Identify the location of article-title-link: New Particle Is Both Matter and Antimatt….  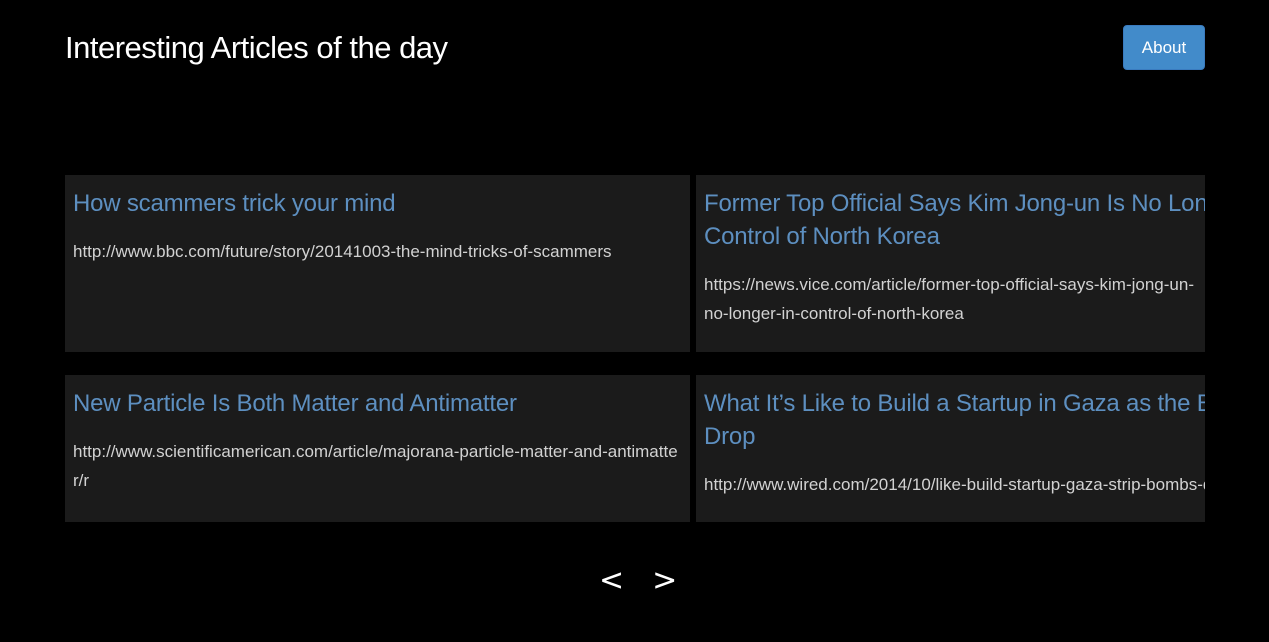
(377, 403).